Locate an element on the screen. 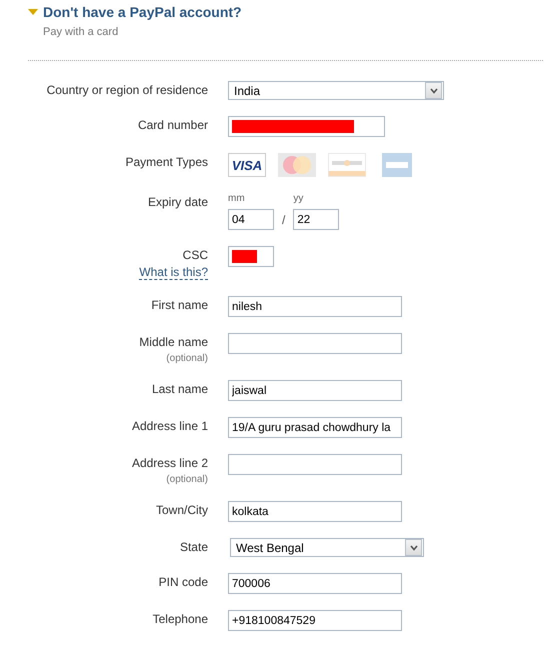 This screenshot has height=664, width=553. field-label: Payment Types is located at coordinates (167, 162).